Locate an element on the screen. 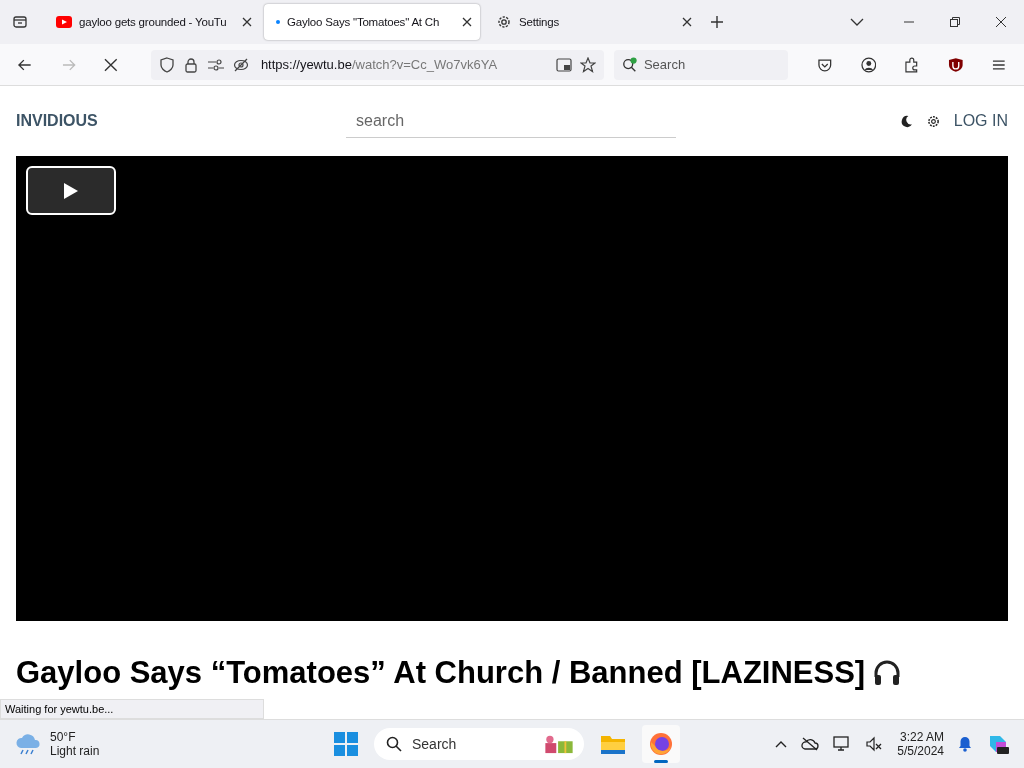 This screenshot has width=1024, height=768. tracking-blocked-icon is located at coordinates (240, 64).